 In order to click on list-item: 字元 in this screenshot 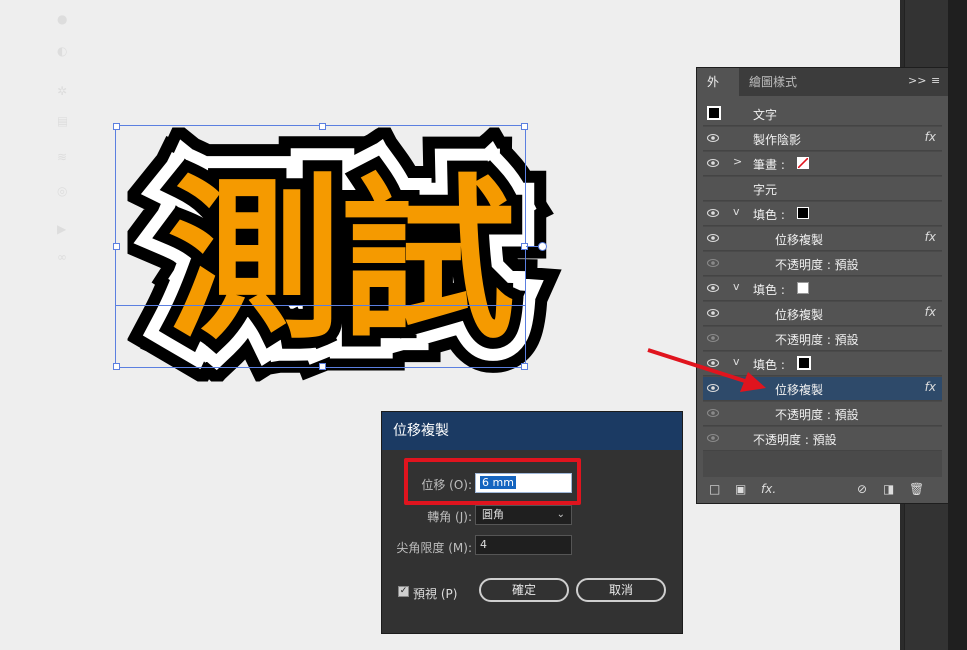, I will do `click(822, 189)`.